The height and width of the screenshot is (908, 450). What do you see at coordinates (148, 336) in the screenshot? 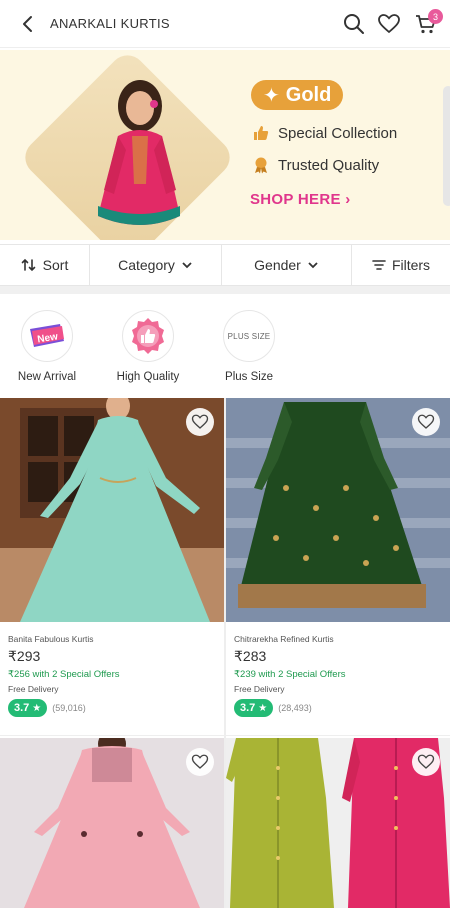
I see `quality-seal-icon` at bounding box center [148, 336].